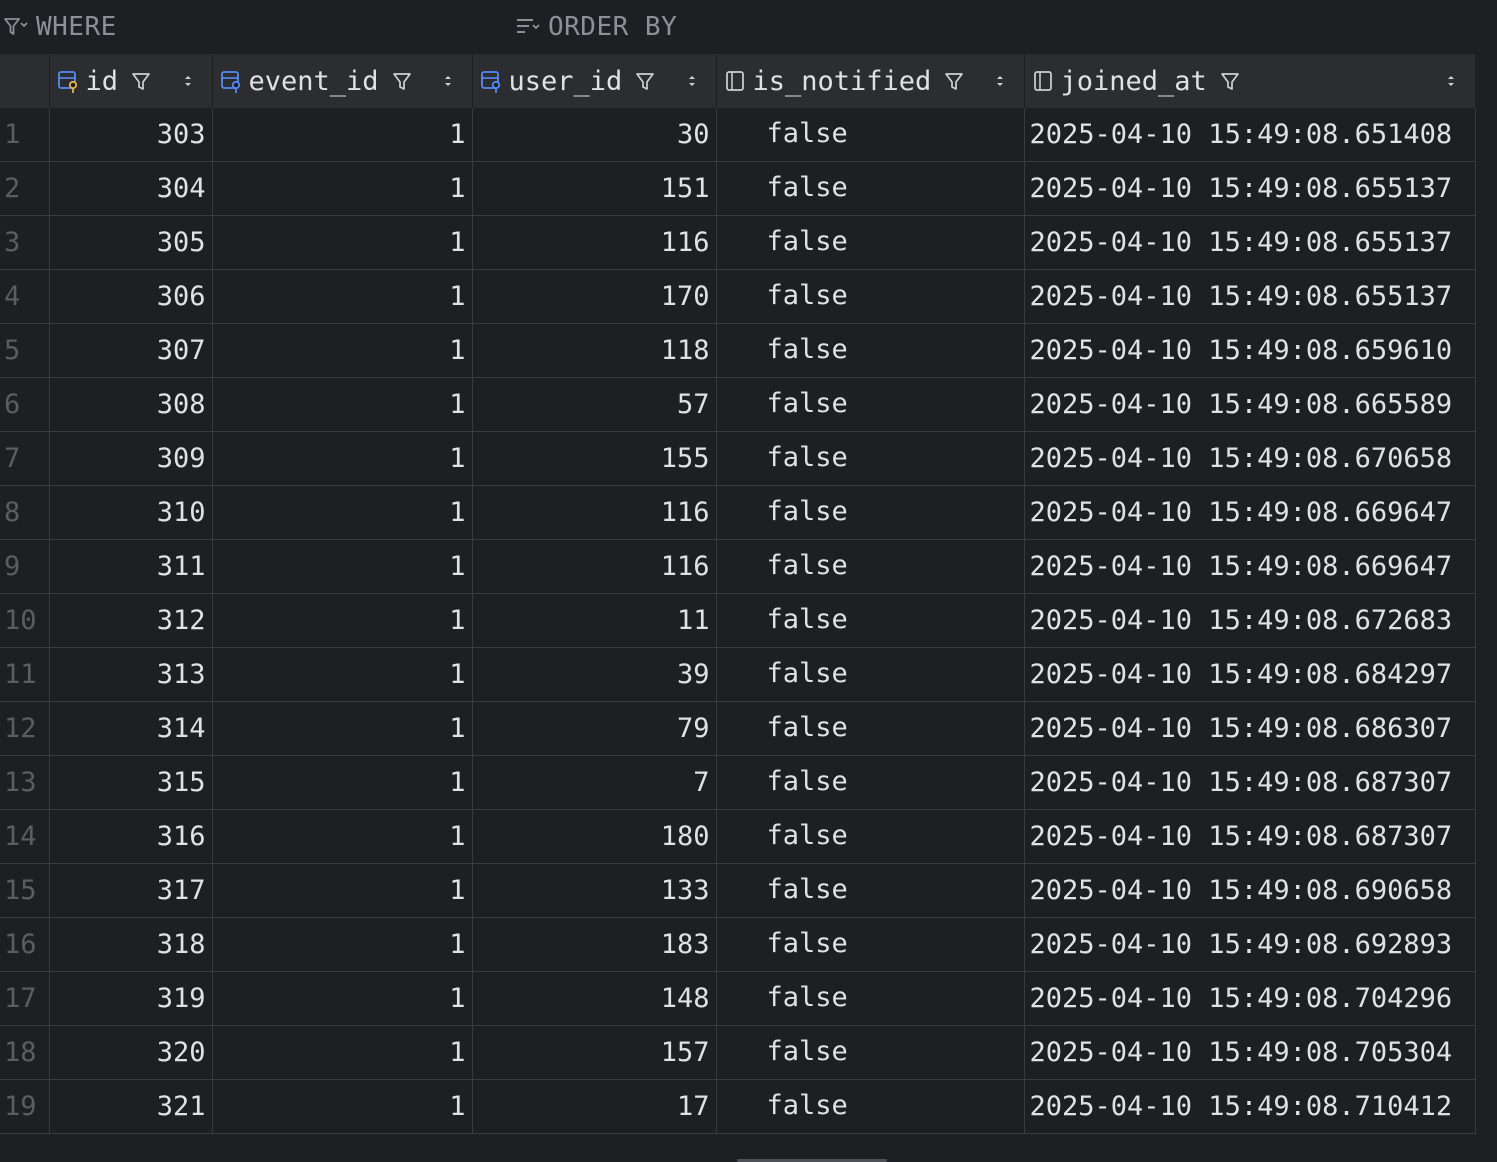  Describe the element at coordinates (342, 81) in the screenshot. I see `column-header-event-id: event_id` at that location.